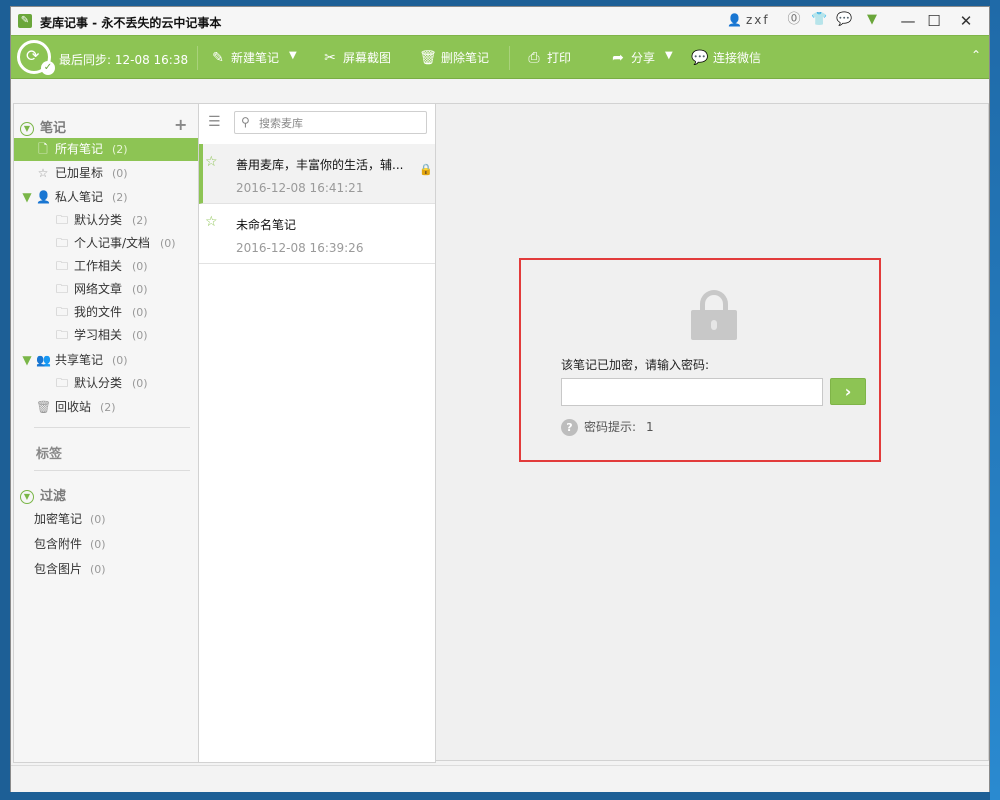 This screenshot has width=1000, height=800. I want to click on search-box: ⚲, so click(330, 122).